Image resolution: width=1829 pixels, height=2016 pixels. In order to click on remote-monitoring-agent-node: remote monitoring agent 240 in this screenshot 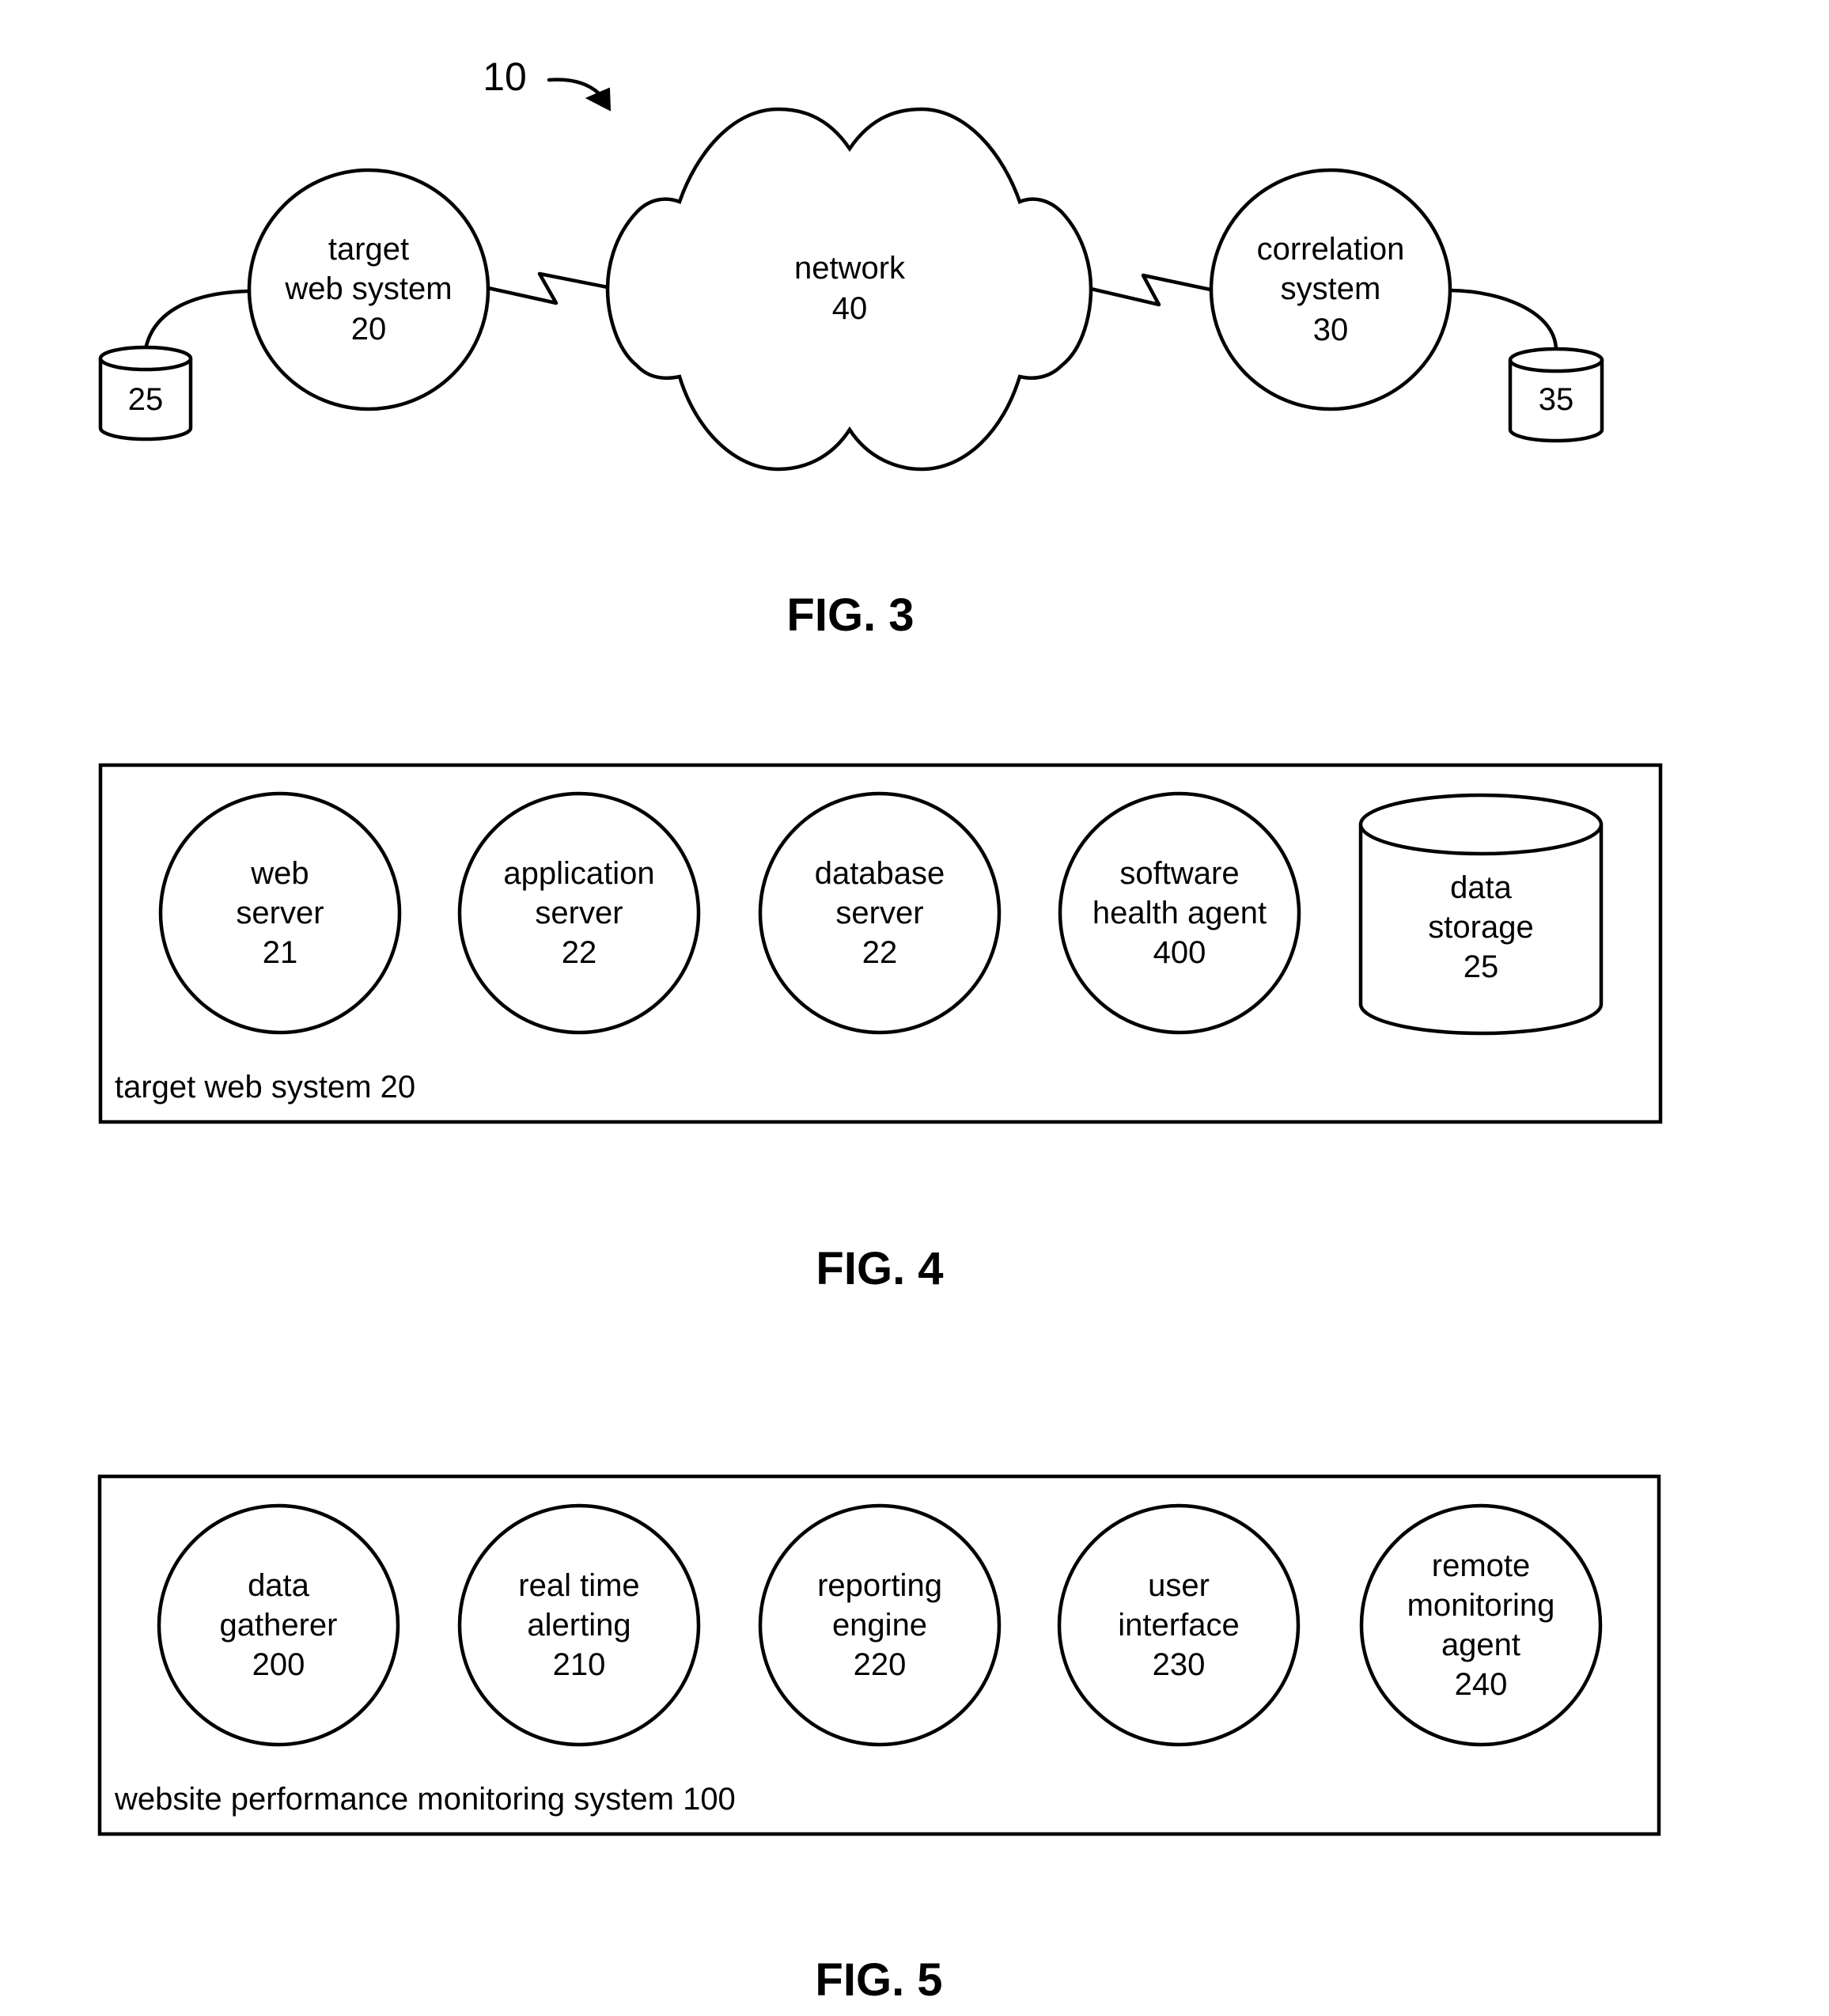, I will do `click(1481, 1625)`.